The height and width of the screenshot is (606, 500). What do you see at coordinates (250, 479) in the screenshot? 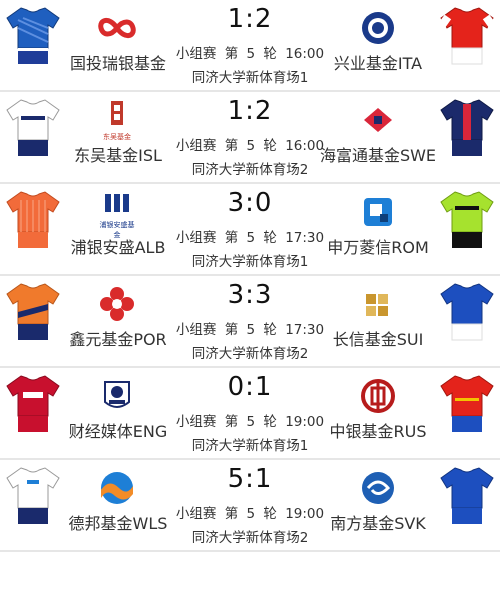
I see `match-score: 5:1` at bounding box center [250, 479].